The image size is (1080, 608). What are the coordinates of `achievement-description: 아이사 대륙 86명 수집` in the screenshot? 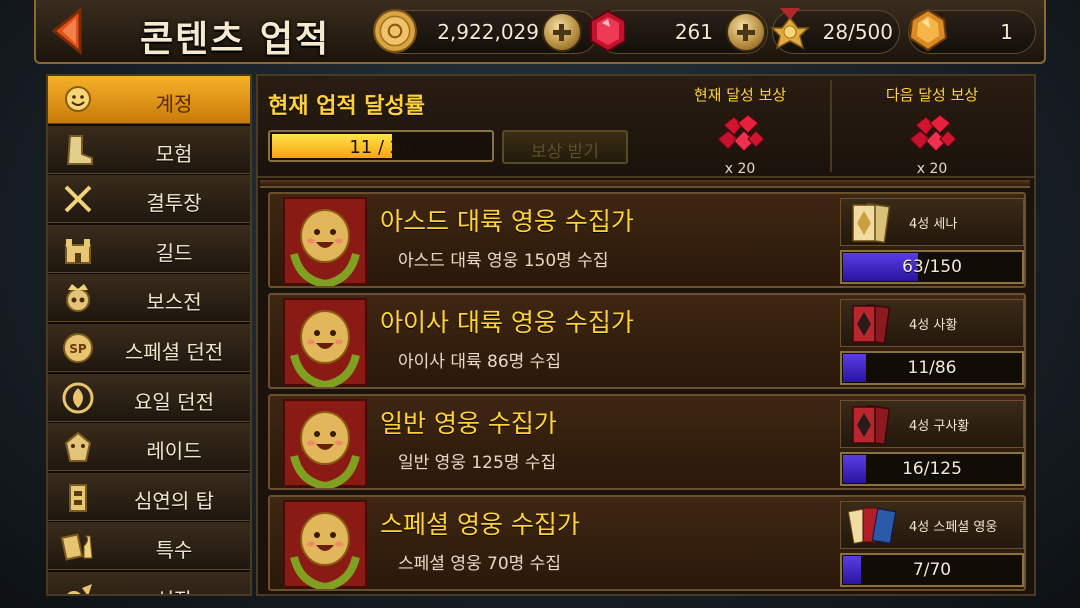 It's located at (479, 362).